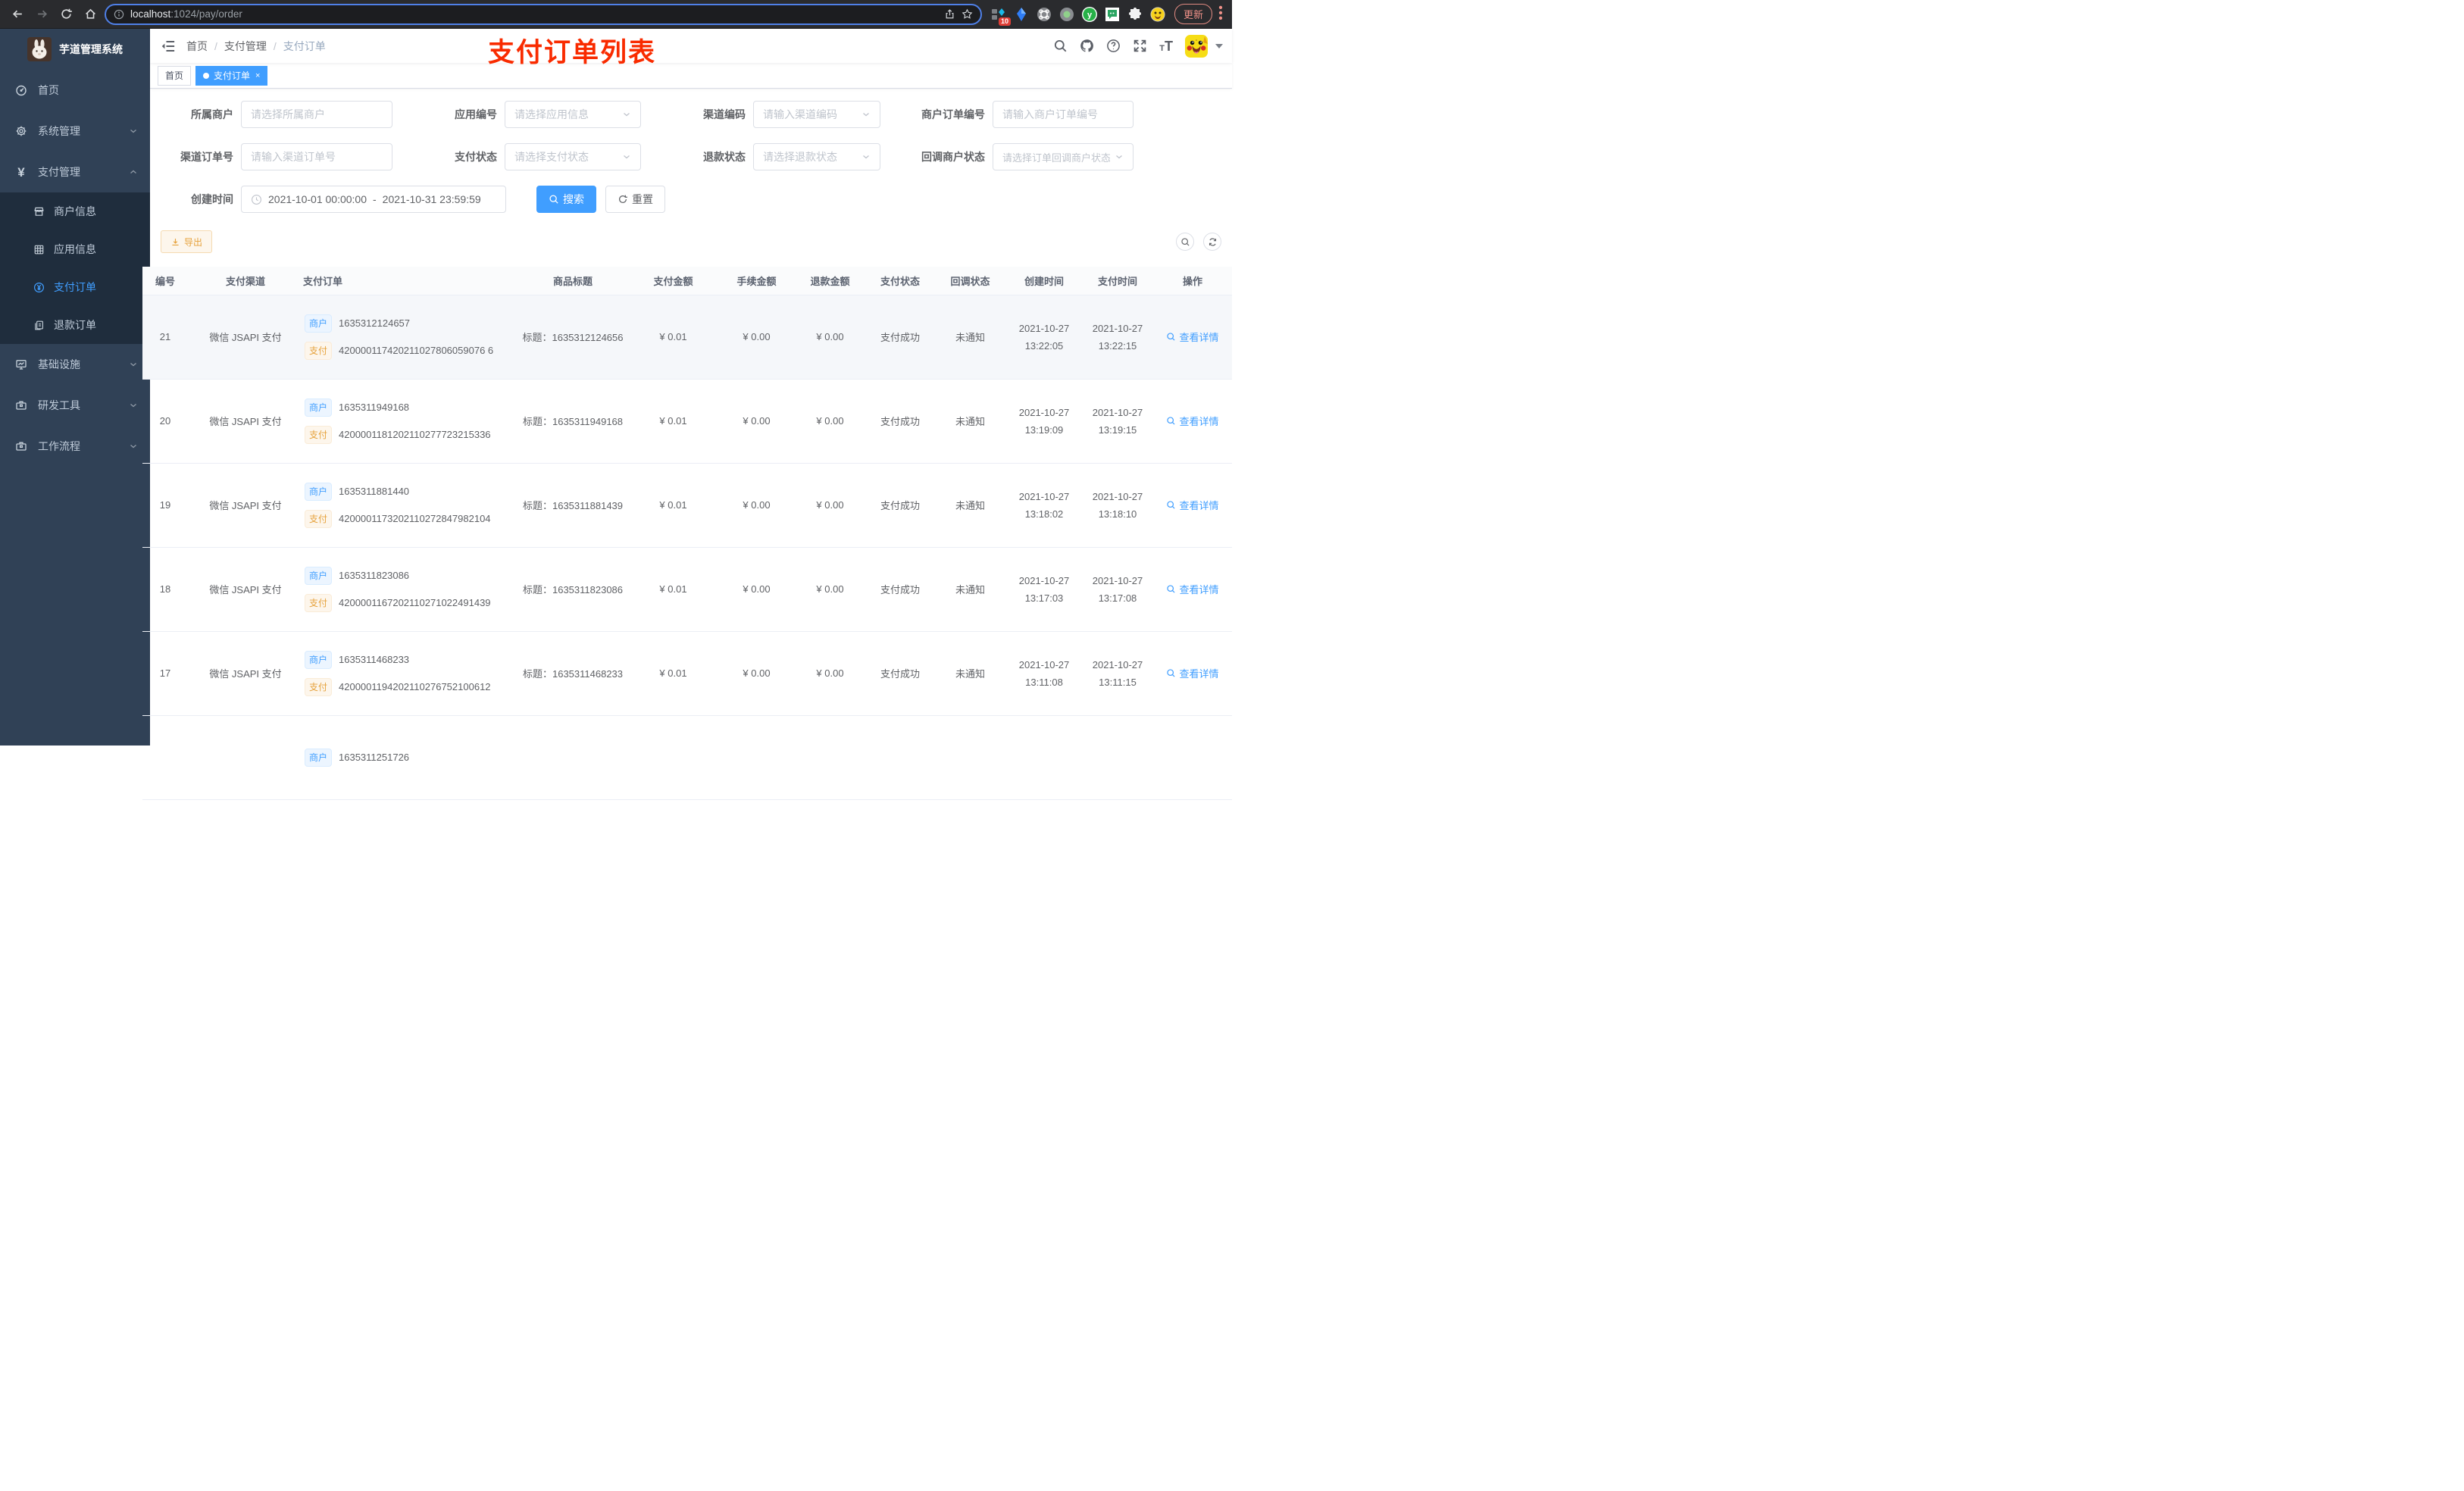 Image resolution: width=2464 pixels, height=1491 pixels. I want to click on col-create-time: 创建时间, so click(1044, 281).